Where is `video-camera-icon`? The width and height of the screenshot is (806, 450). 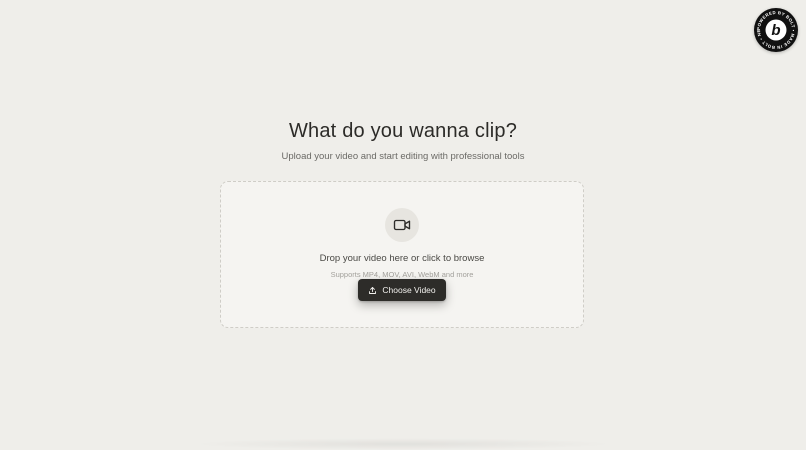 video-camera-icon is located at coordinates (402, 225).